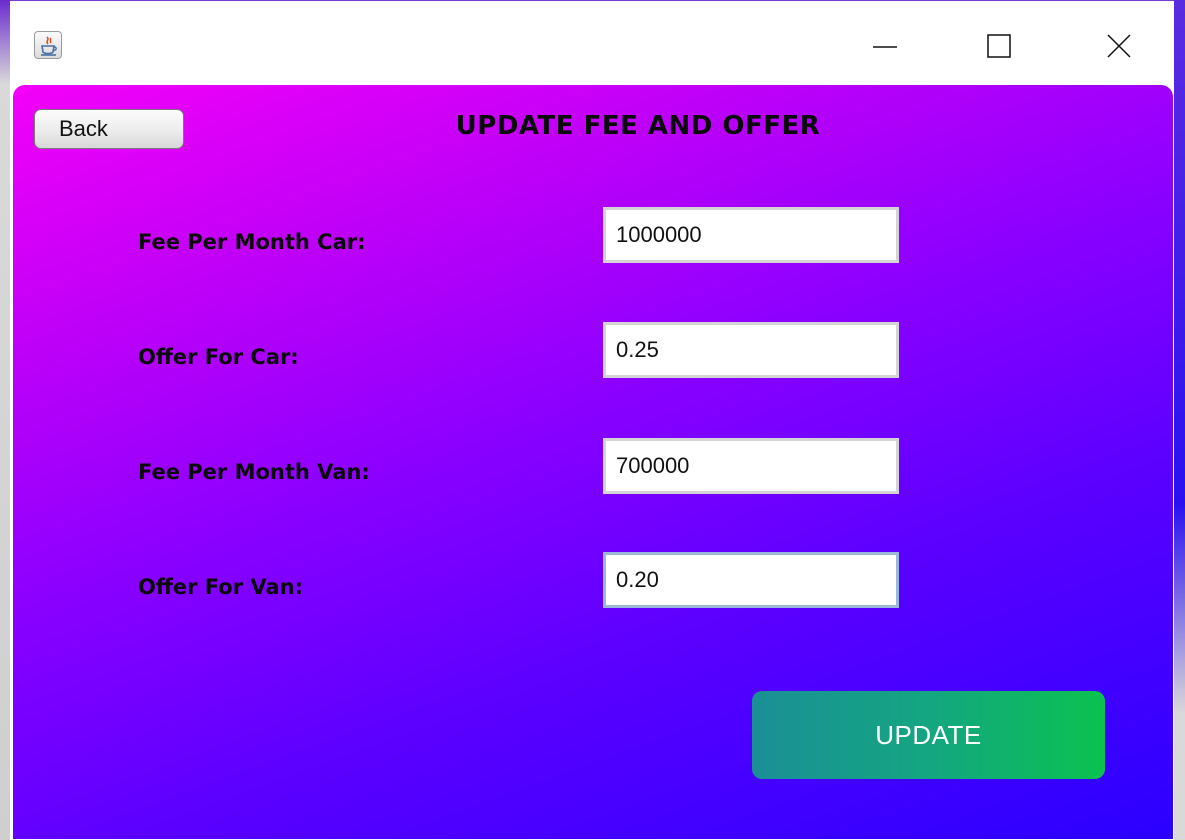 This screenshot has width=1185, height=840. I want to click on offer-for-car-input, so click(751, 350).